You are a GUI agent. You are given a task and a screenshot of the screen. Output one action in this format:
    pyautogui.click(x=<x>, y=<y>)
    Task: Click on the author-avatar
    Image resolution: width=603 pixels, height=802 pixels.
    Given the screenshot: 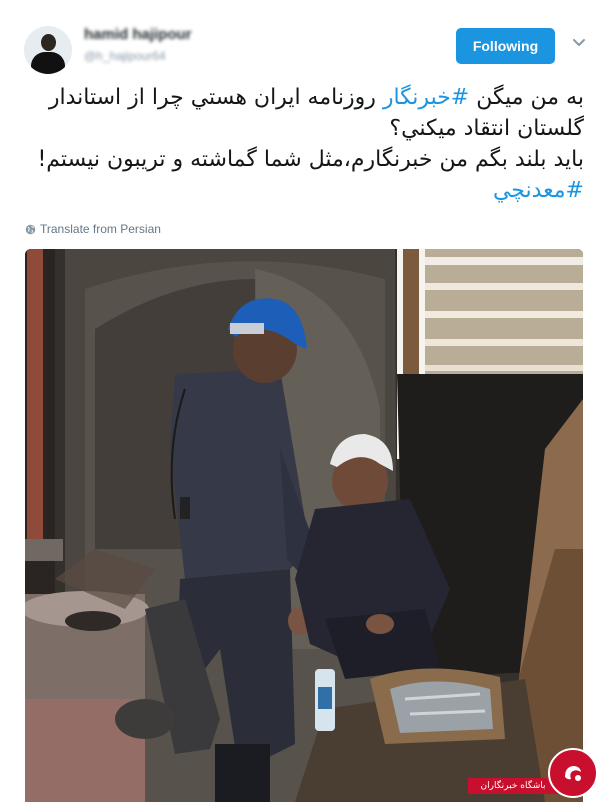 What is the action you would take?
    pyautogui.click(x=48, y=50)
    